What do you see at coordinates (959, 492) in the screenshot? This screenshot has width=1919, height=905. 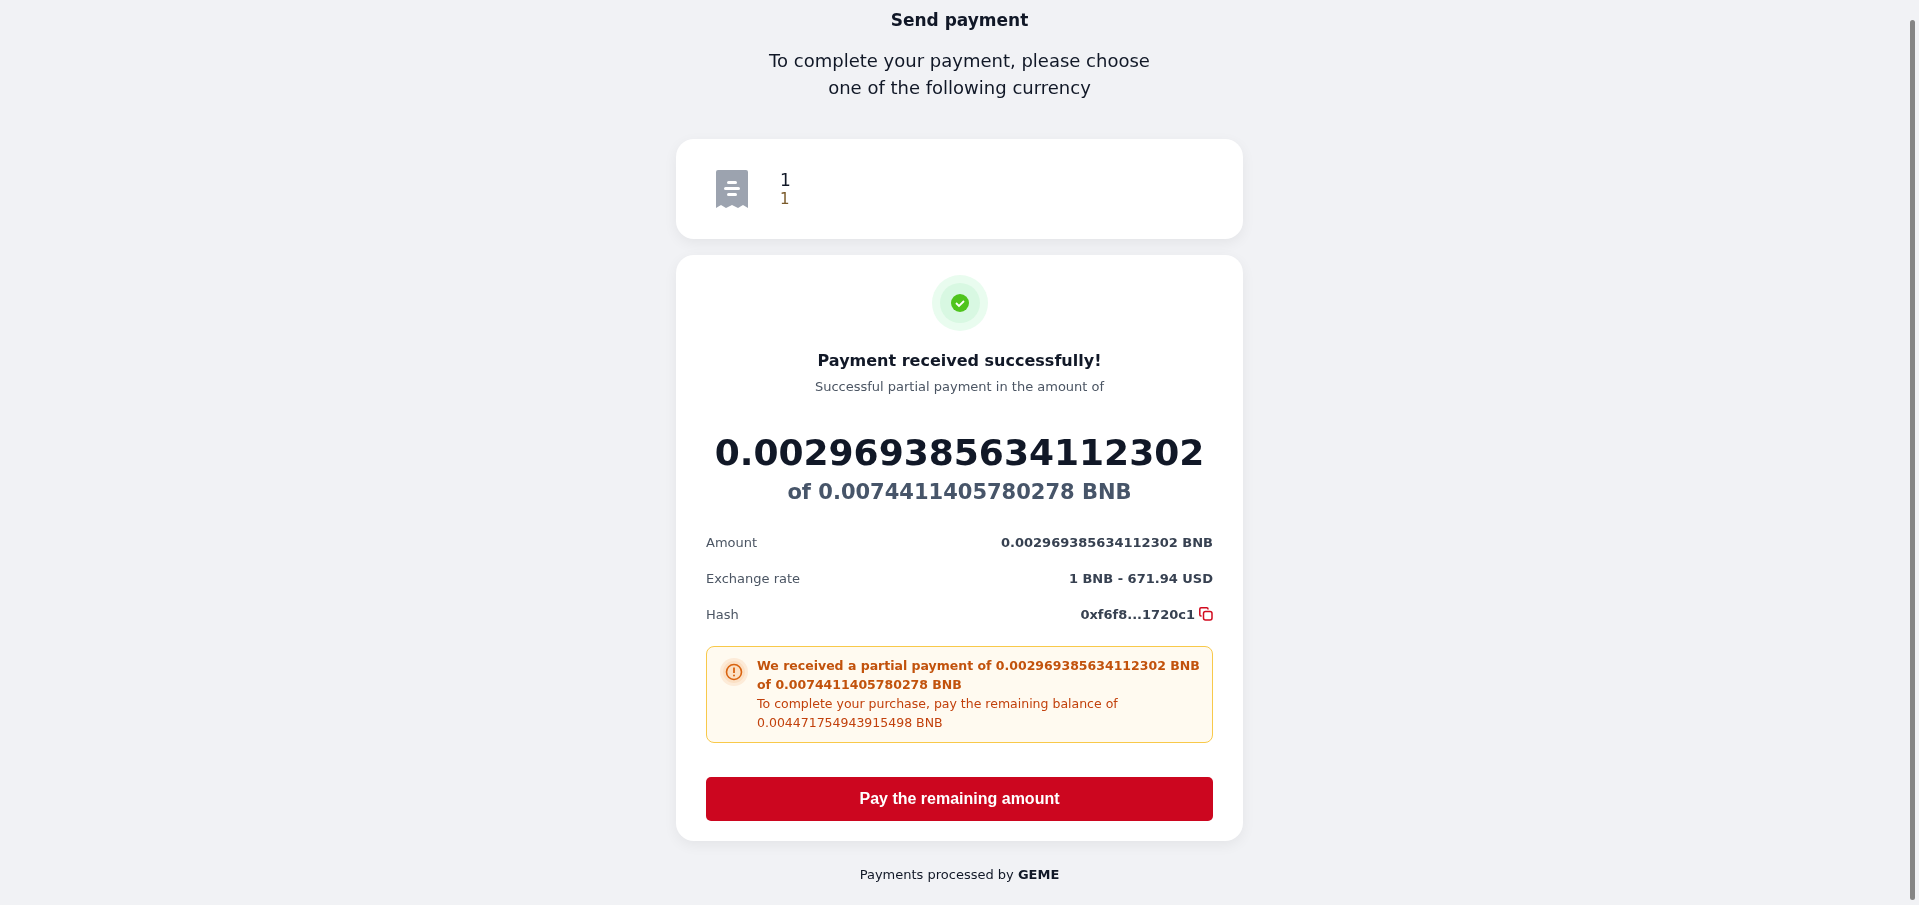 I see `total-amount: of 0.0074411405780278 BNB` at bounding box center [959, 492].